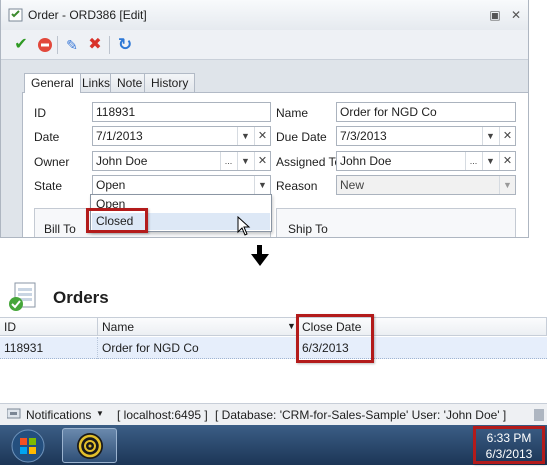 Image resolution: width=547 pixels, height=467 pixels. Describe the element at coordinates (111, 185) in the screenshot. I see `state-value: Open` at that location.